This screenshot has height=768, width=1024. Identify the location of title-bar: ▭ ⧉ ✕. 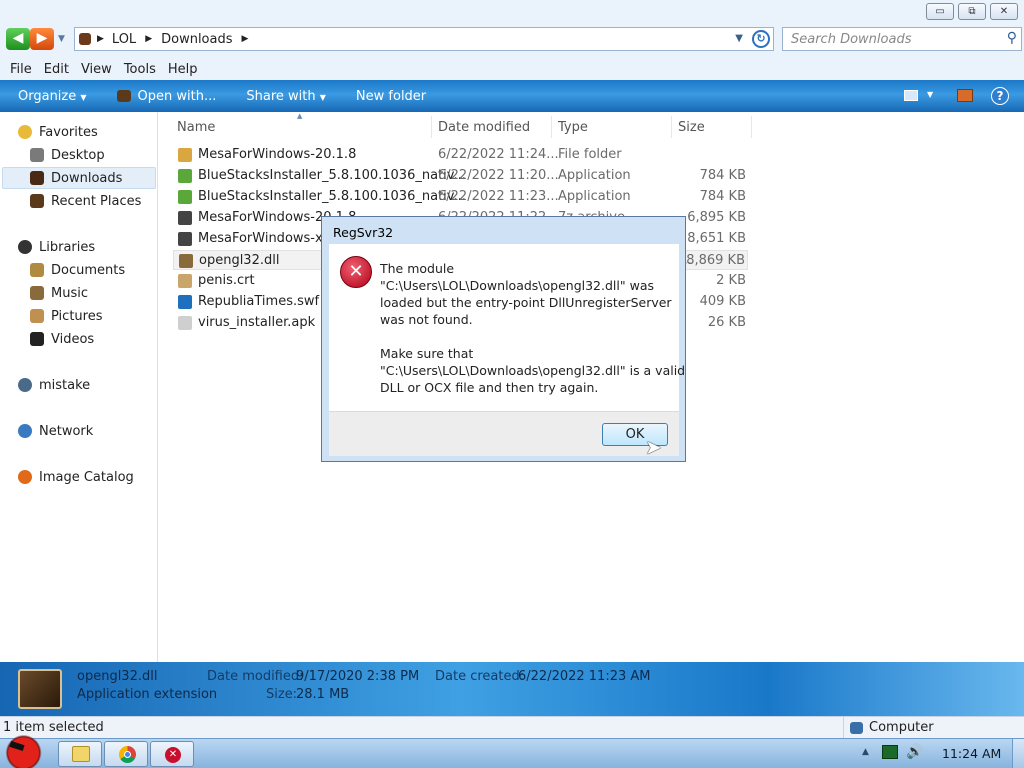
(512, 12).